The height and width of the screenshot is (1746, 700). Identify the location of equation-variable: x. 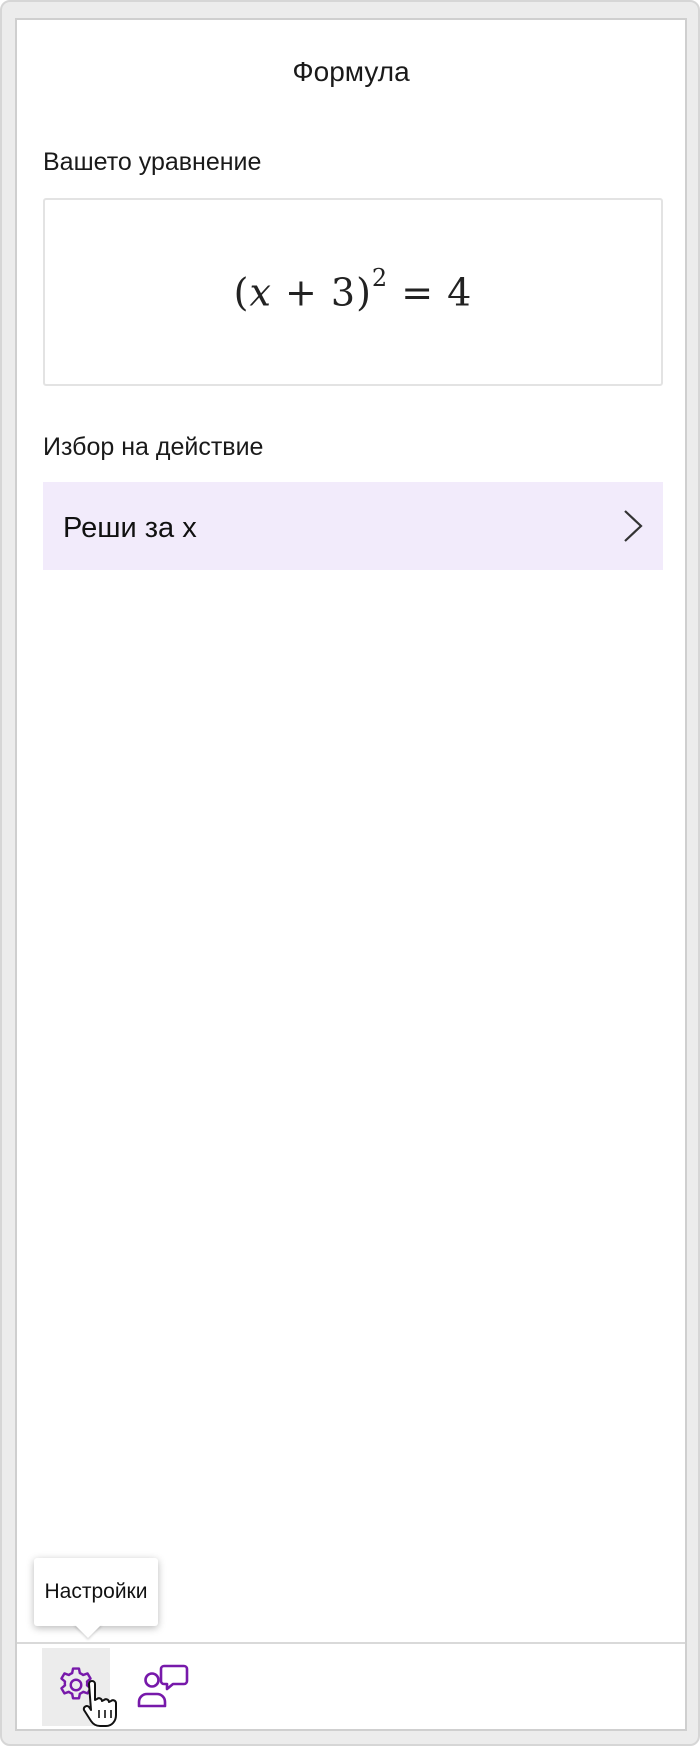
(260, 292).